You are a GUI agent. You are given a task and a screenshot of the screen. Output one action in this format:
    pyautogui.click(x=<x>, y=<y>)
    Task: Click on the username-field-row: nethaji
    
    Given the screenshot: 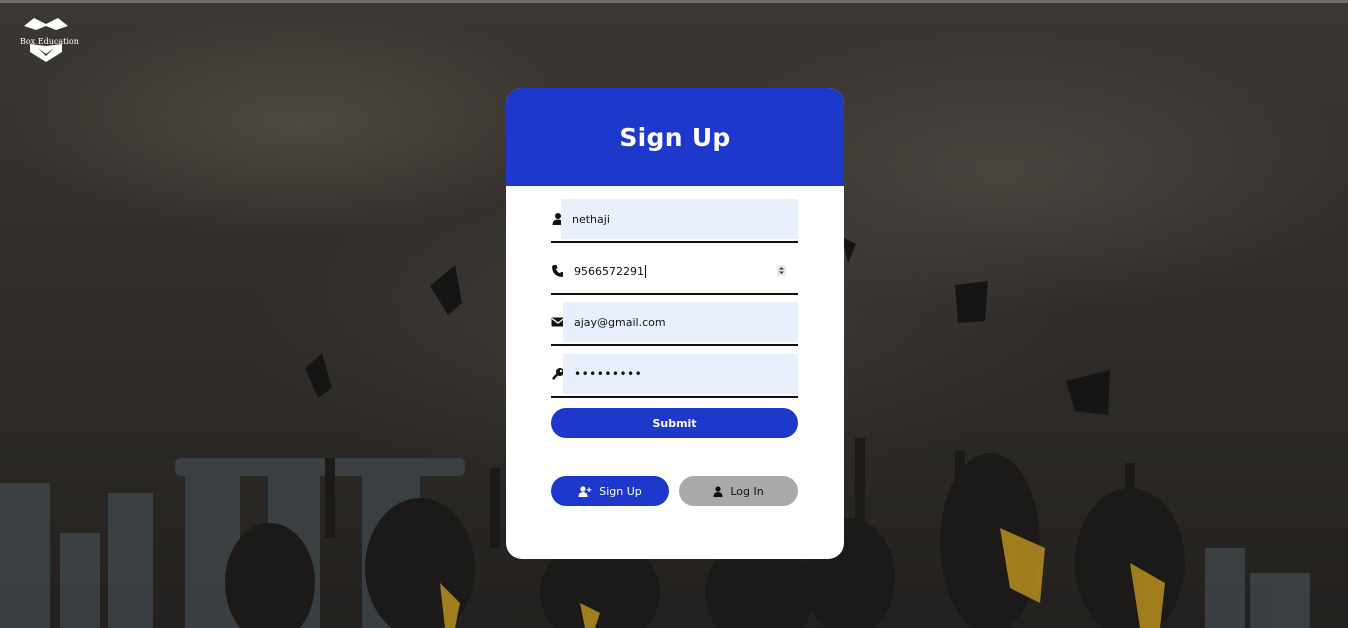 What is the action you would take?
    pyautogui.click(x=674, y=221)
    